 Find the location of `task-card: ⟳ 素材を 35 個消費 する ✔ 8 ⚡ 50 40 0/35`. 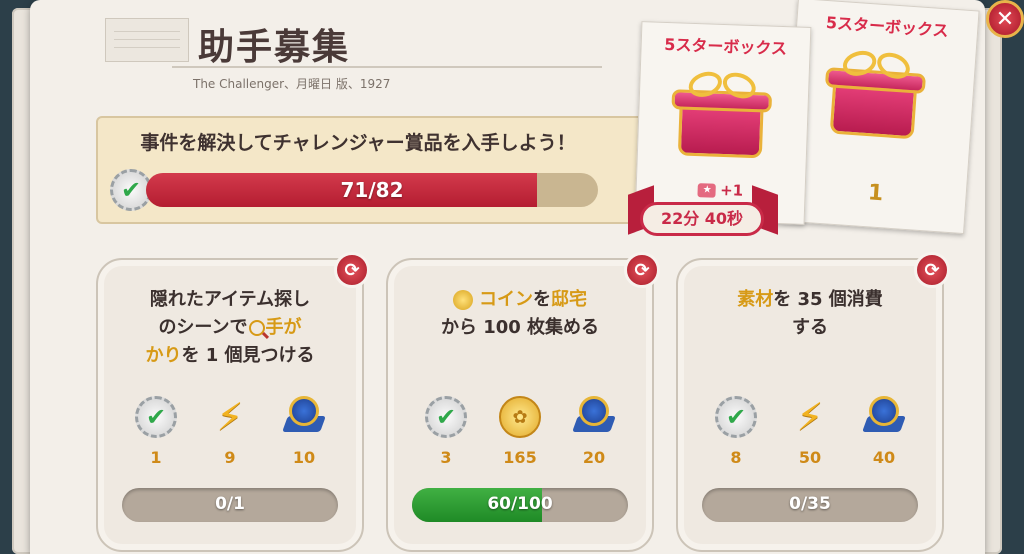

task-card: ⟳ 素材を 35 個消費 する ✔ 8 ⚡ 50 40 0/35 is located at coordinates (813, 402).